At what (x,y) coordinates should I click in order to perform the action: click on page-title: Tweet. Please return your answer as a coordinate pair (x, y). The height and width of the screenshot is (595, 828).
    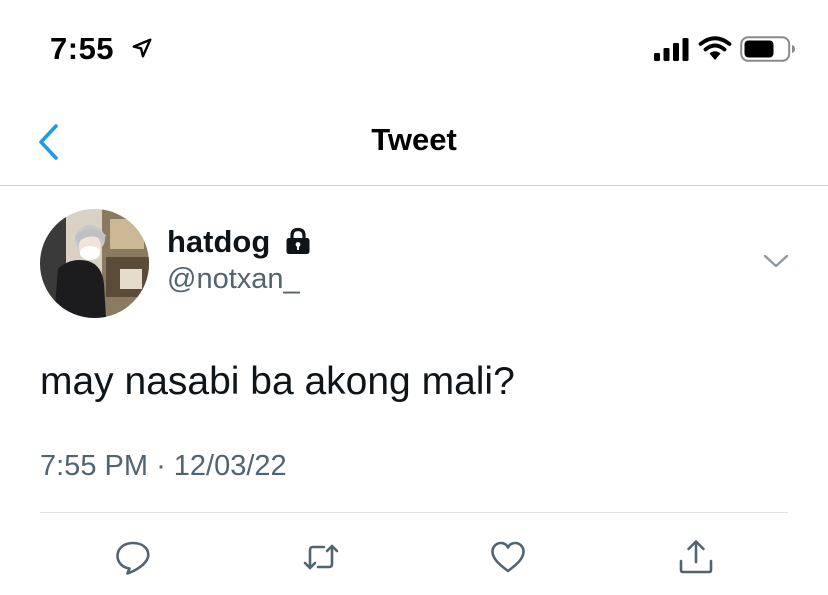
    Looking at the image, I should click on (414, 139).